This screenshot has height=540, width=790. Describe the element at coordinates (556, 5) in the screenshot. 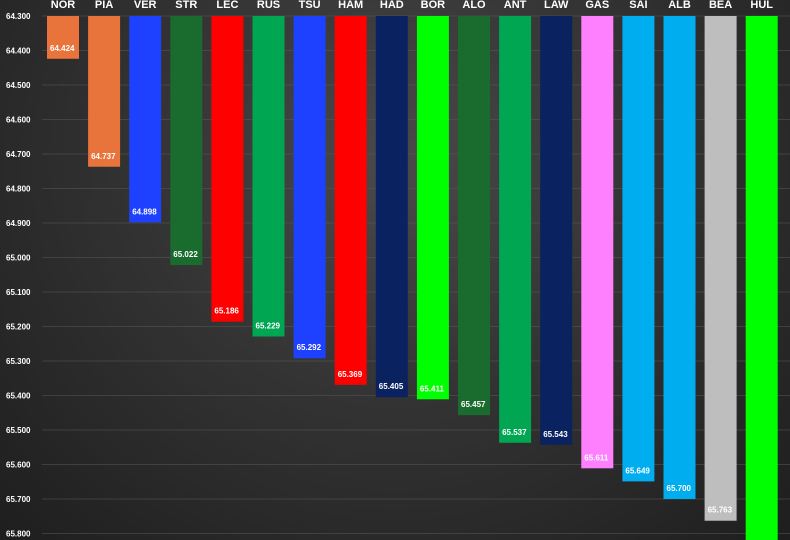

I see `category-label: LAW` at that location.